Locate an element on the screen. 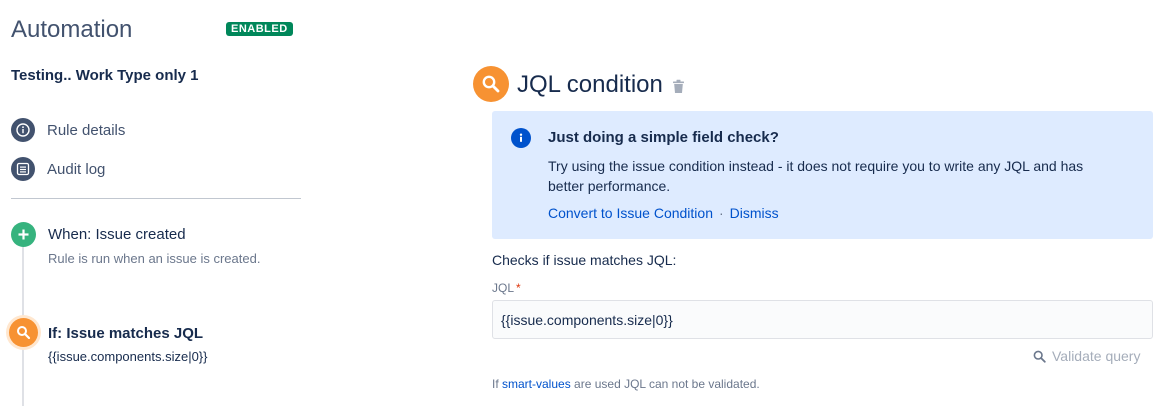 This screenshot has height=406, width=1160. validate-query-label: Validate query is located at coordinates (1096, 356).